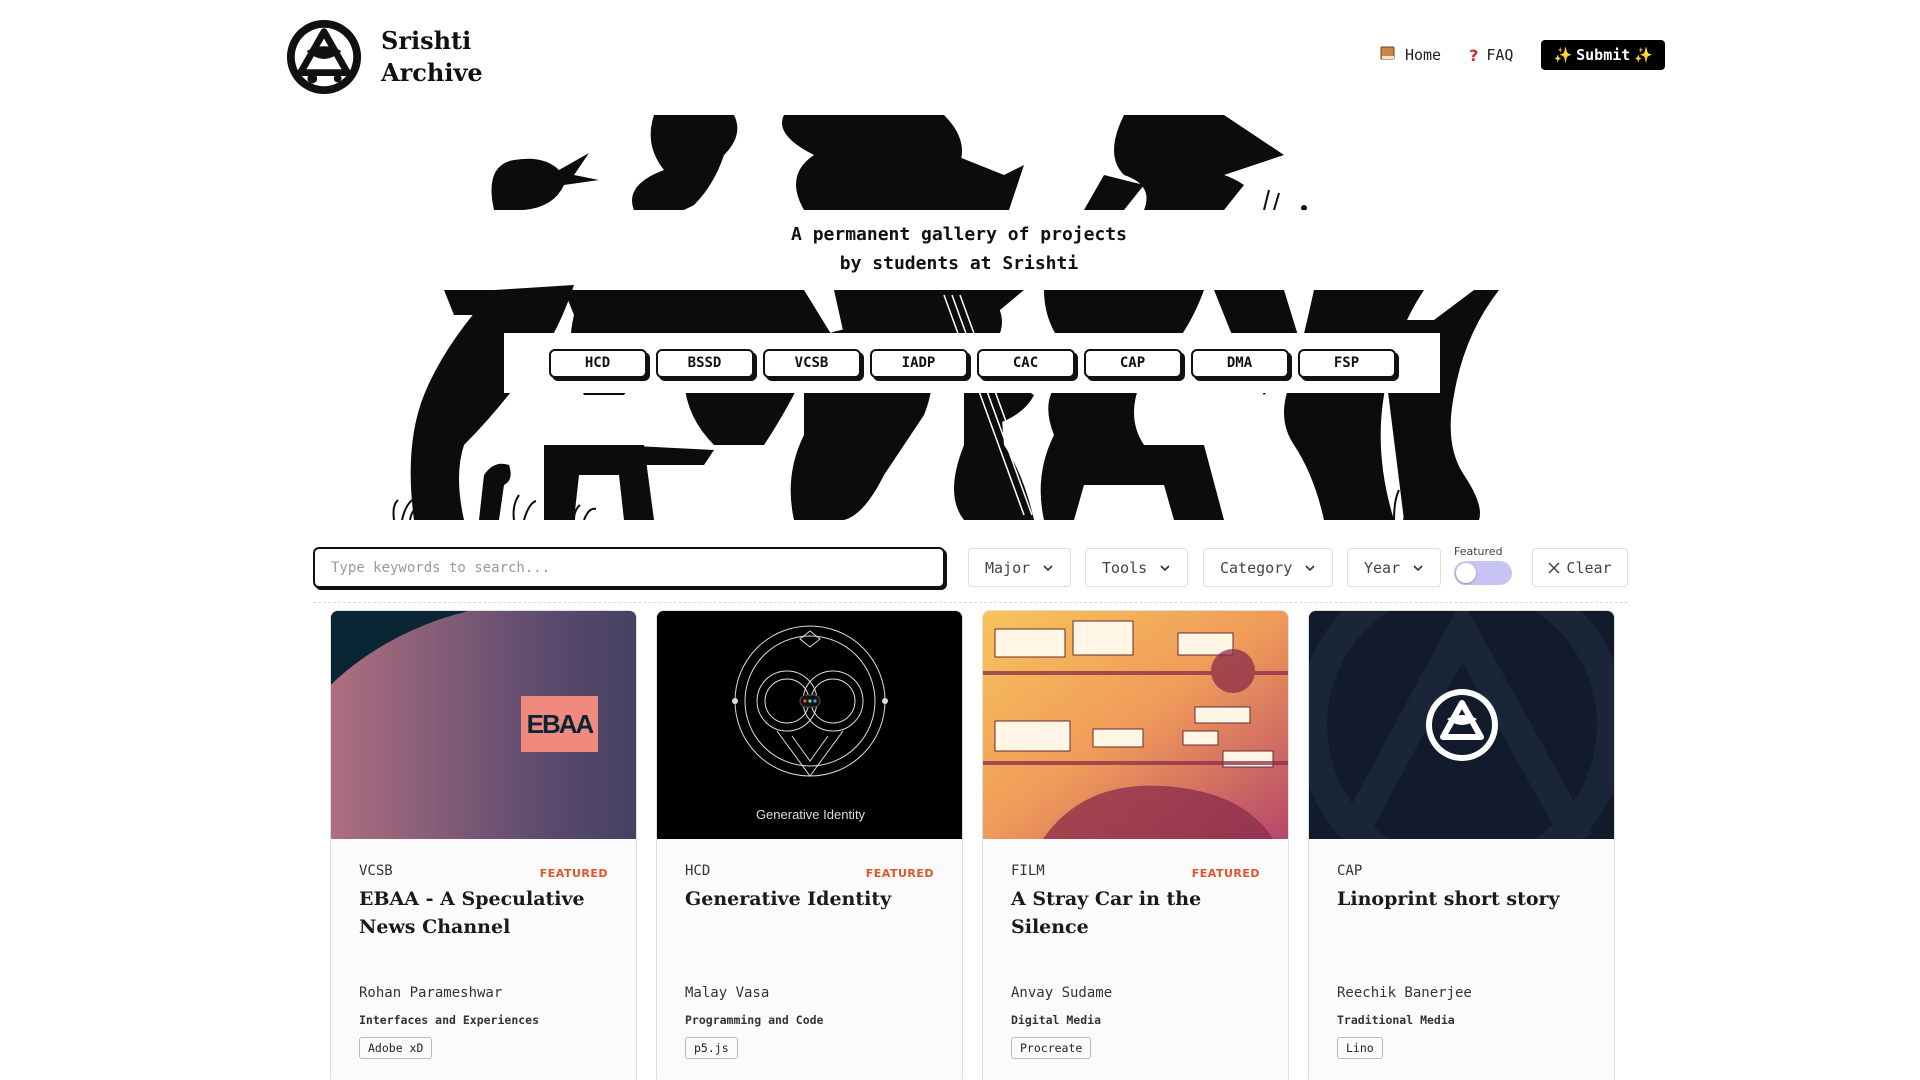 The height and width of the screenshot is (1080, 1920). I want to click on tool-tag: p5.js, so click(711, 1048).